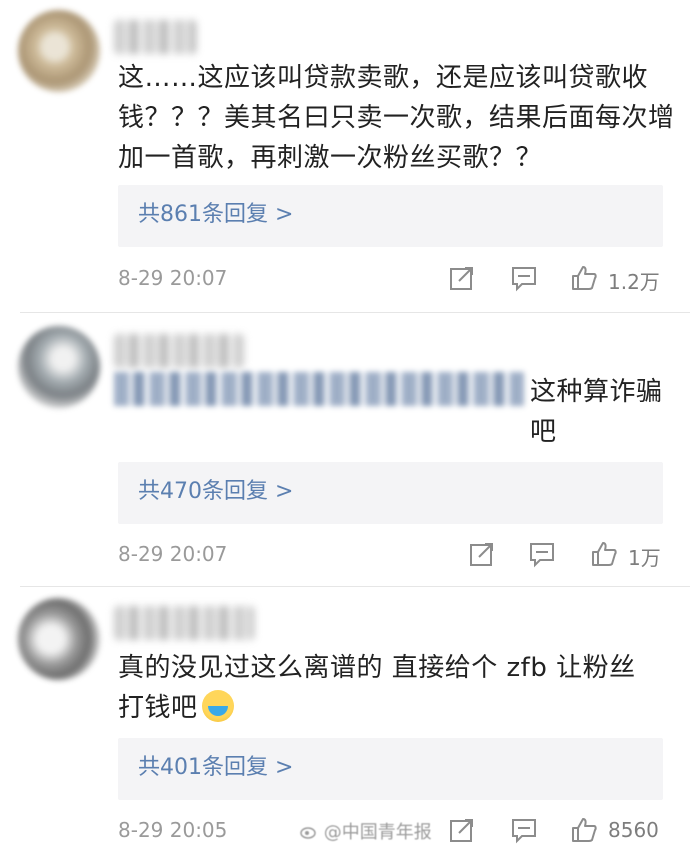 The image size is (690, 860). Describe the element at coordinates (390, 769) in the screenshot. I see `replies-link: 共401条回复 >` at that location.